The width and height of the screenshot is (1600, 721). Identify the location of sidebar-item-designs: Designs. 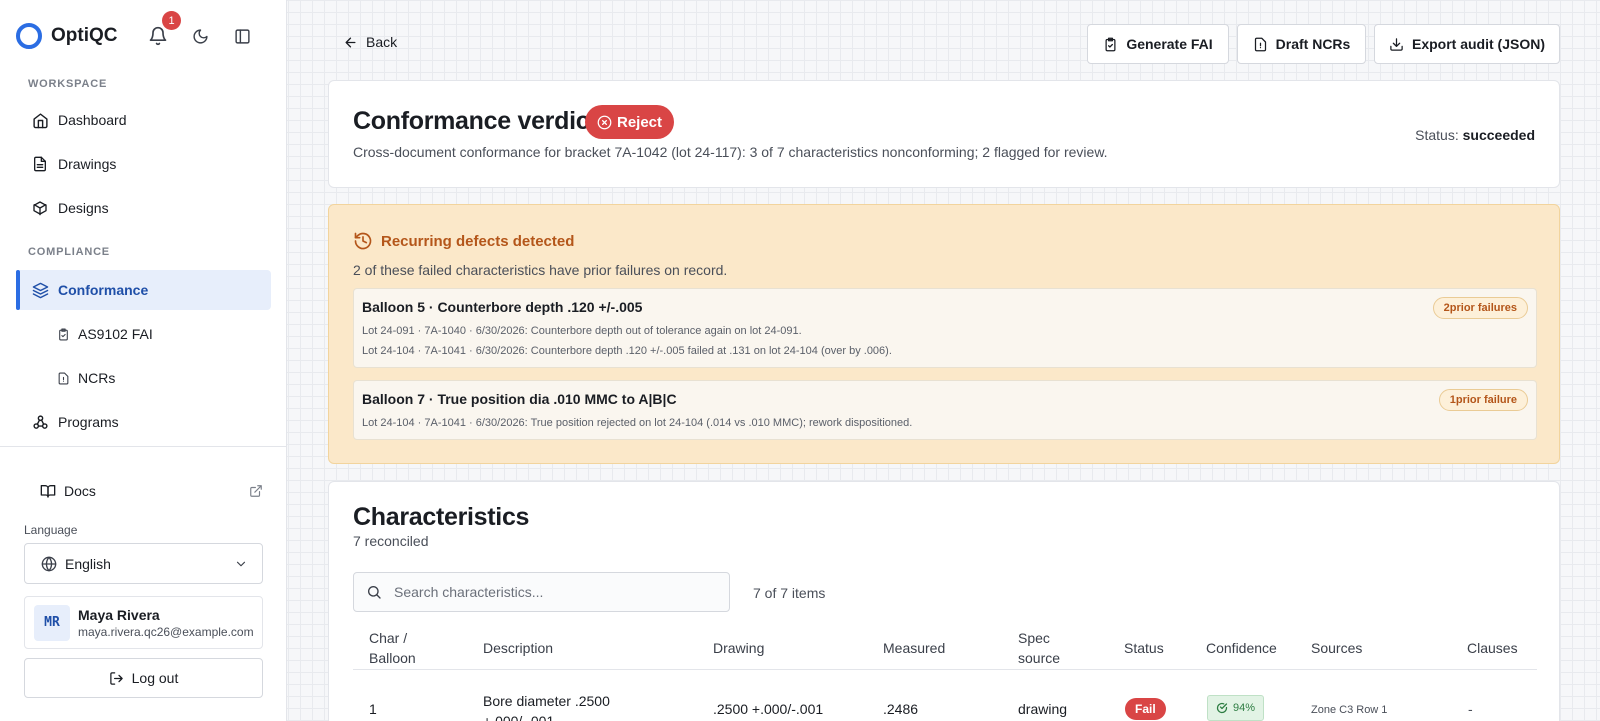
(143, 208).